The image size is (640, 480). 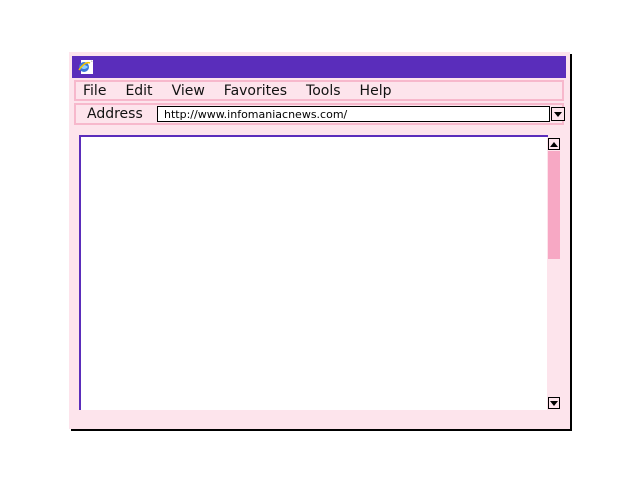 What do you see at coordinates (139, 91) in the screenshot?
I see `menu-edit: Edit` at bounding box center [139, 91].